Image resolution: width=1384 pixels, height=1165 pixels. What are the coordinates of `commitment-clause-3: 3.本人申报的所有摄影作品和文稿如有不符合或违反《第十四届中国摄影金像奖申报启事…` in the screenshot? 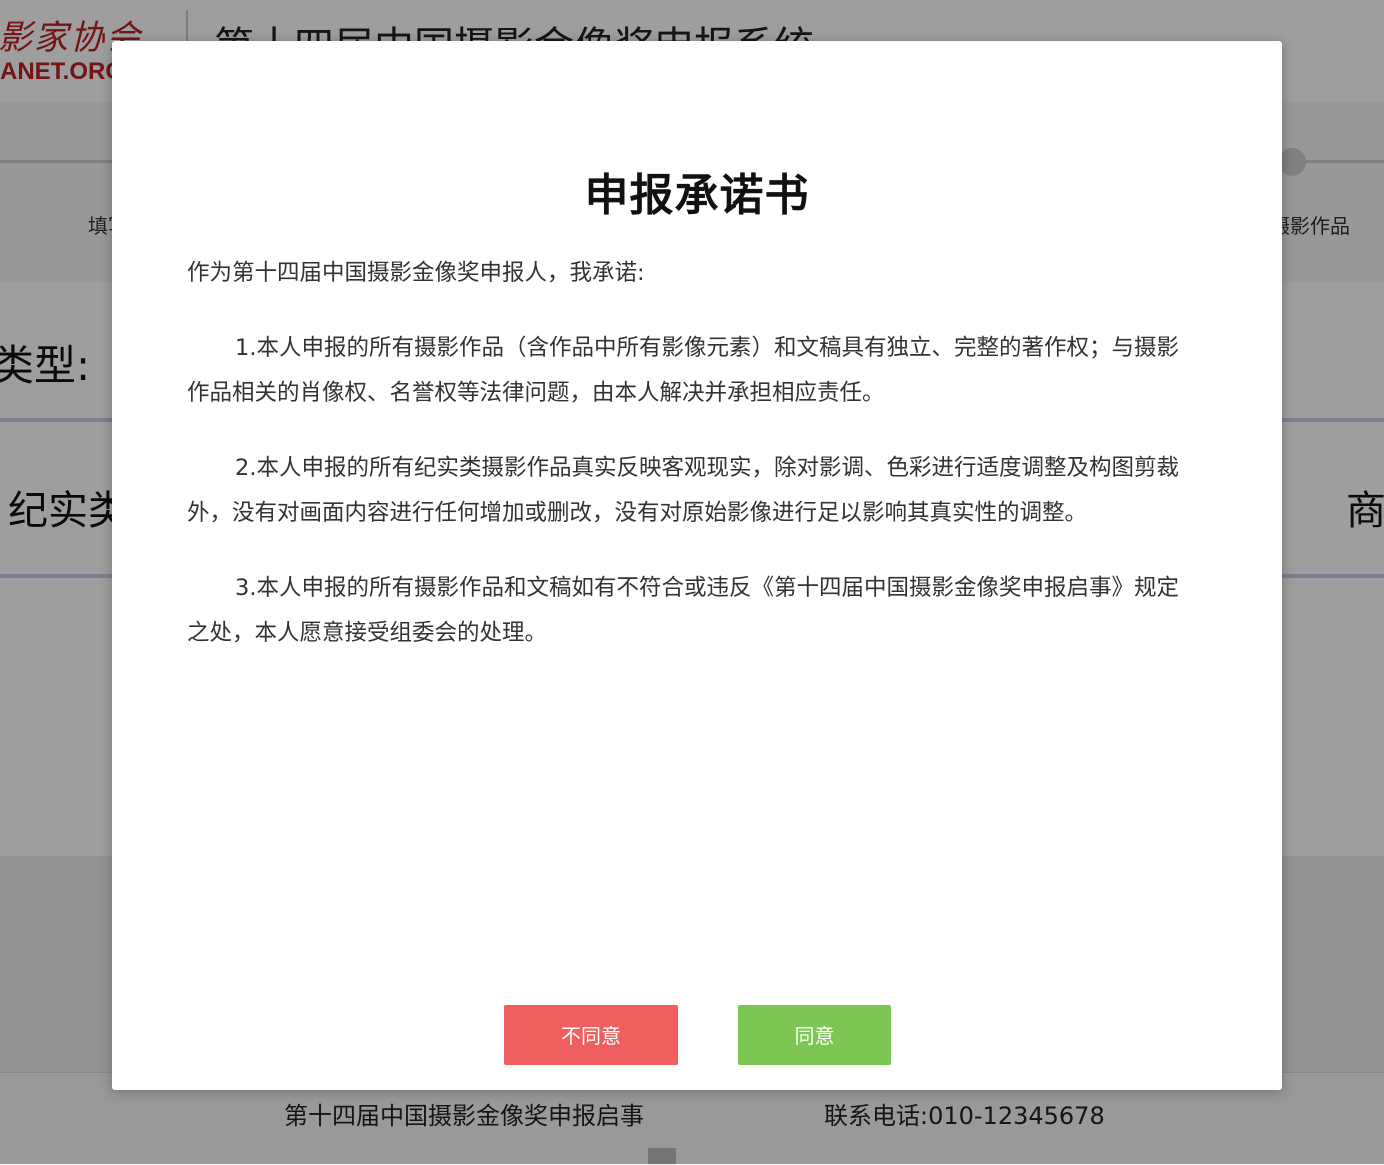 It's located at (683, 610).